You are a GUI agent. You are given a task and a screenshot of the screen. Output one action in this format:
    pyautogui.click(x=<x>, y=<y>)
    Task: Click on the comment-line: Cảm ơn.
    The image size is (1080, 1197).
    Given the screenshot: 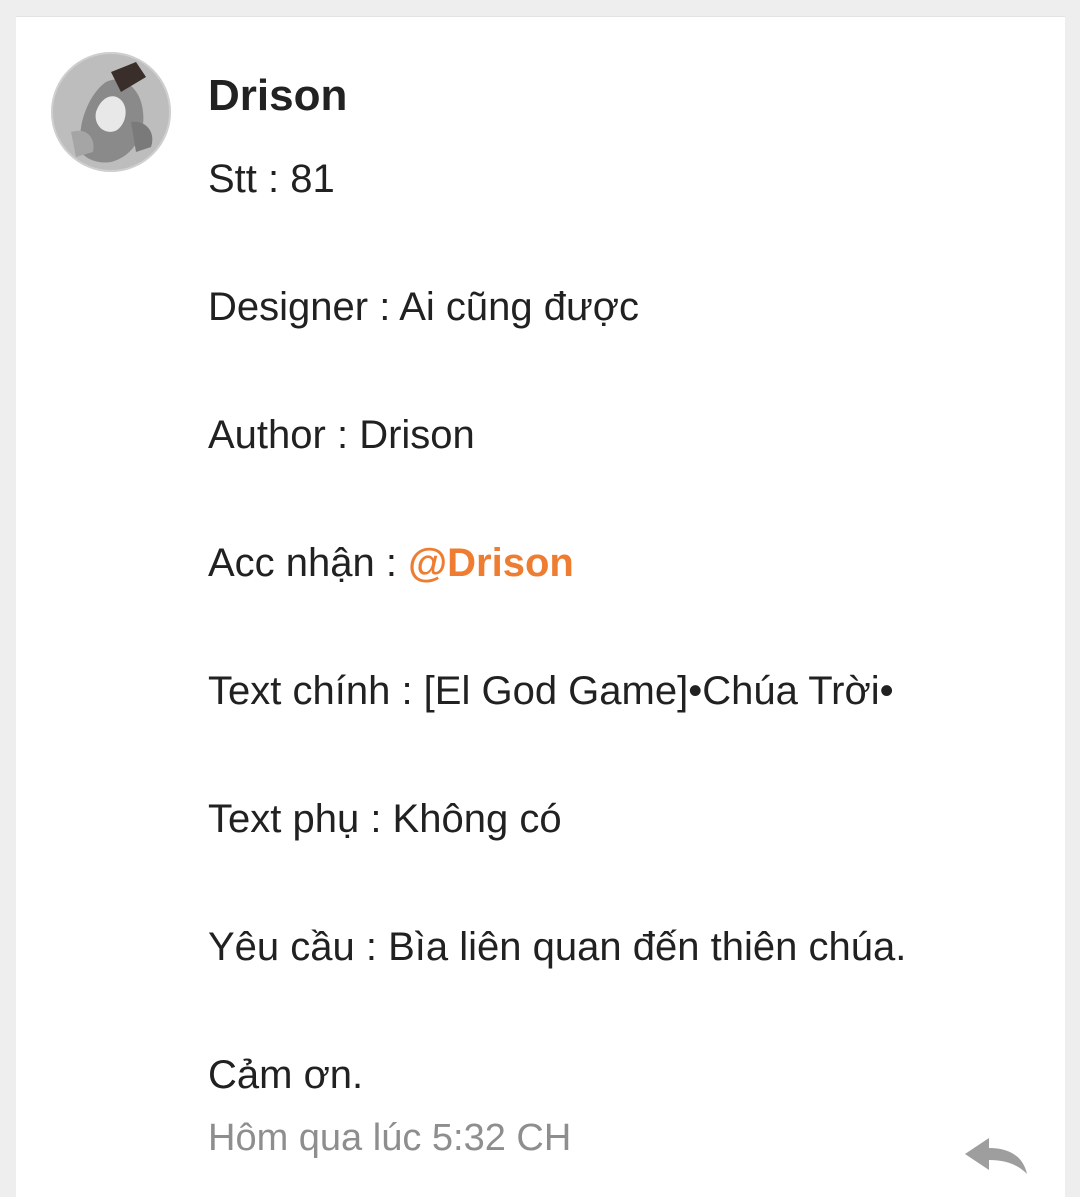 What is the action you would take?
    pyautogui.click(x=286, y=1075)
    